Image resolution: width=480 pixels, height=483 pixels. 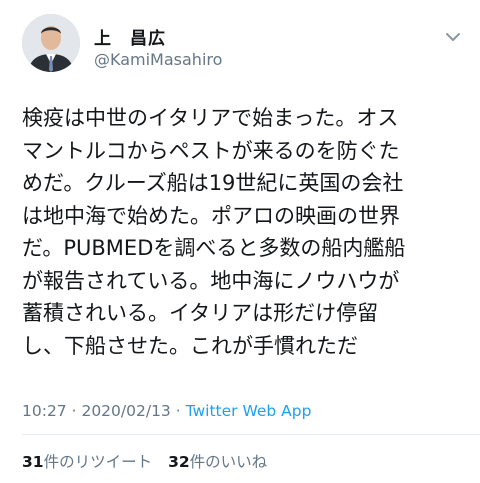 What do you see at coordinates (125, 411) in the screenshot?
I see `tweet-date: 2020/02/13` at bounding box center [125, 411].